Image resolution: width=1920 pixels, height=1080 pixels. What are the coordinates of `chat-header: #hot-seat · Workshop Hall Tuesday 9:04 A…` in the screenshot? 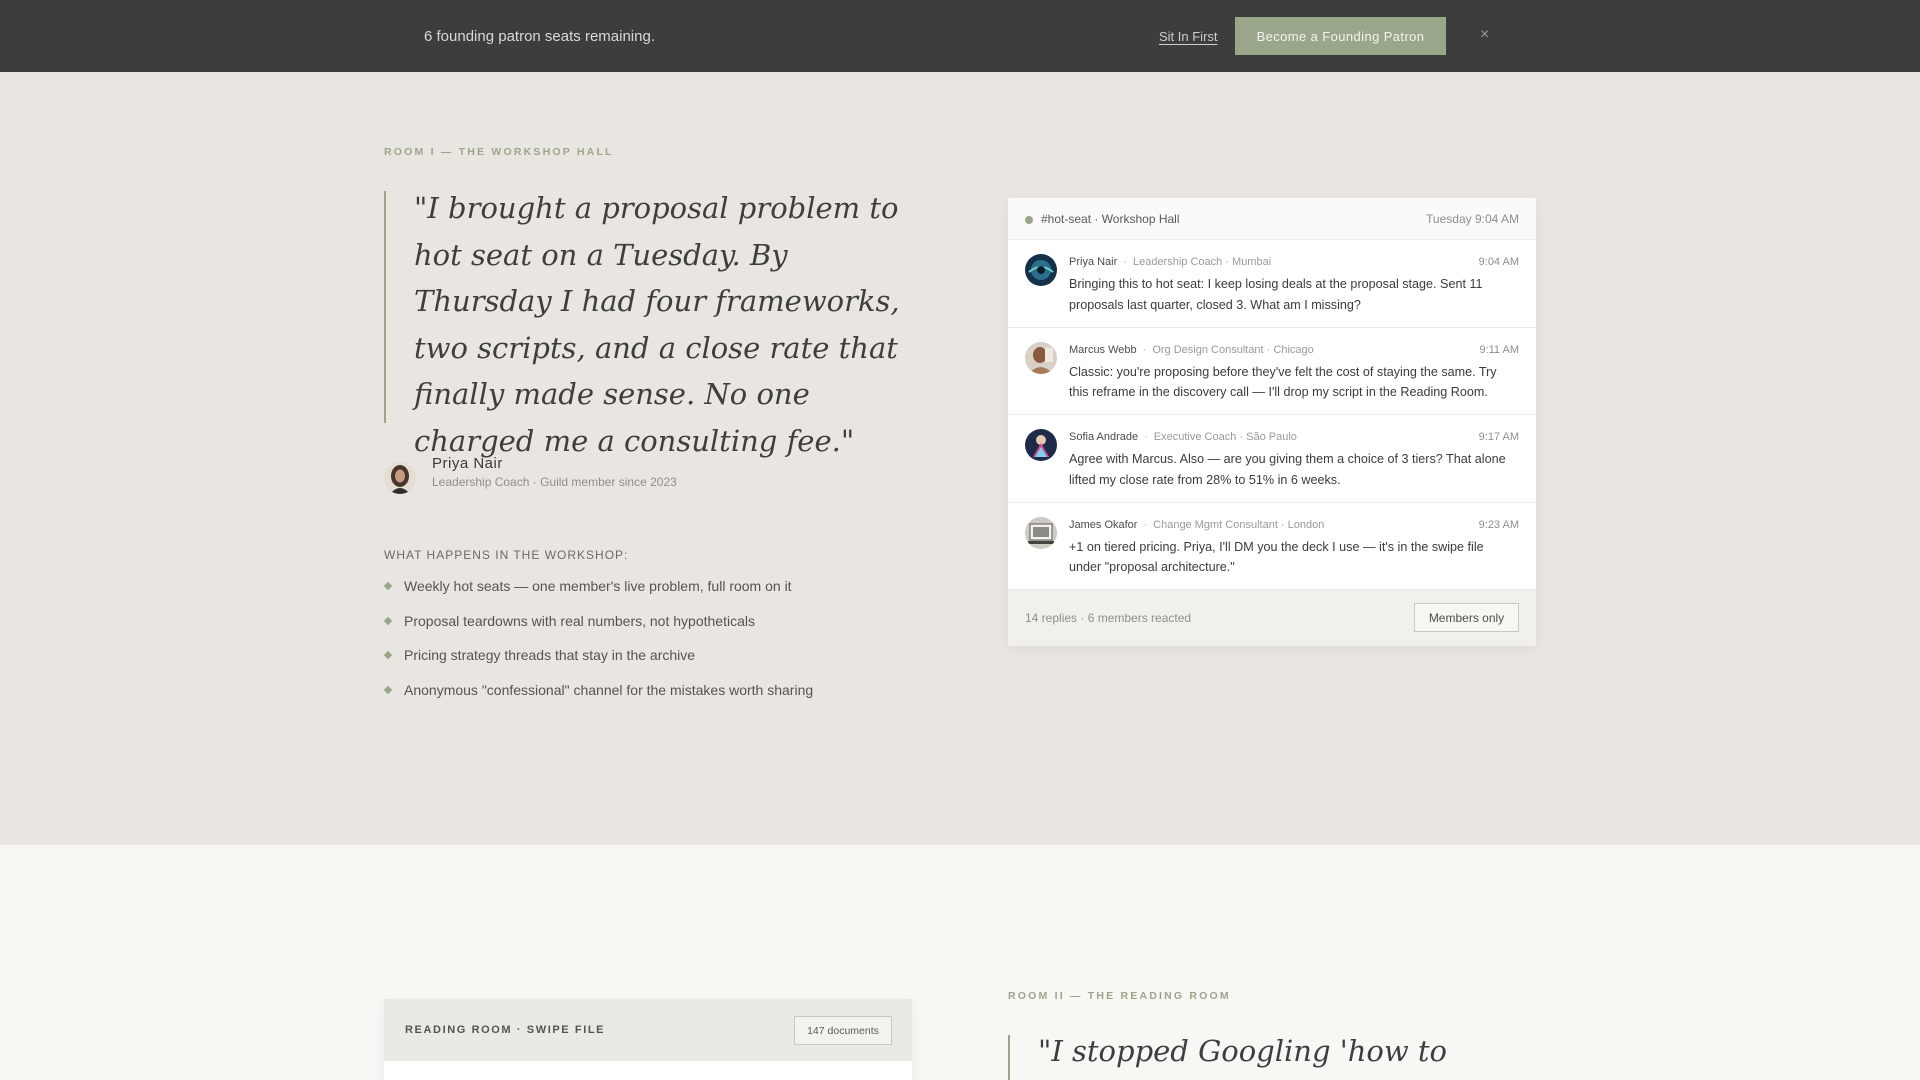 It's located at (1272, 219).